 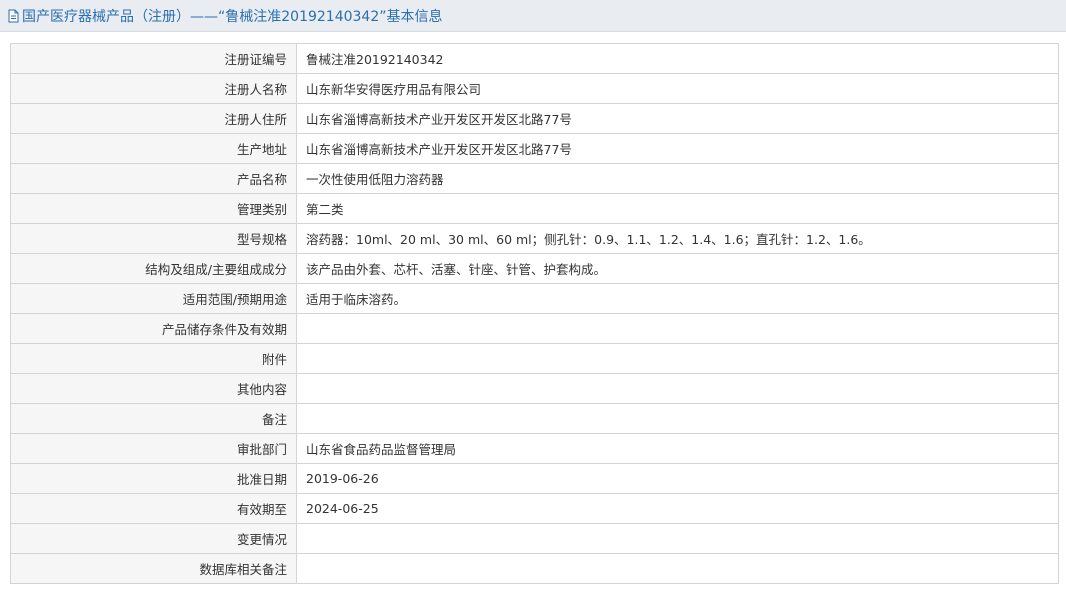 What do you see at coordinates (533, 16) in the screenshot?
I see `title-bar: 国产医疗器械产品（注册）——“鲁械注准20192140342”基本信息` at bounding box center [533, 16].